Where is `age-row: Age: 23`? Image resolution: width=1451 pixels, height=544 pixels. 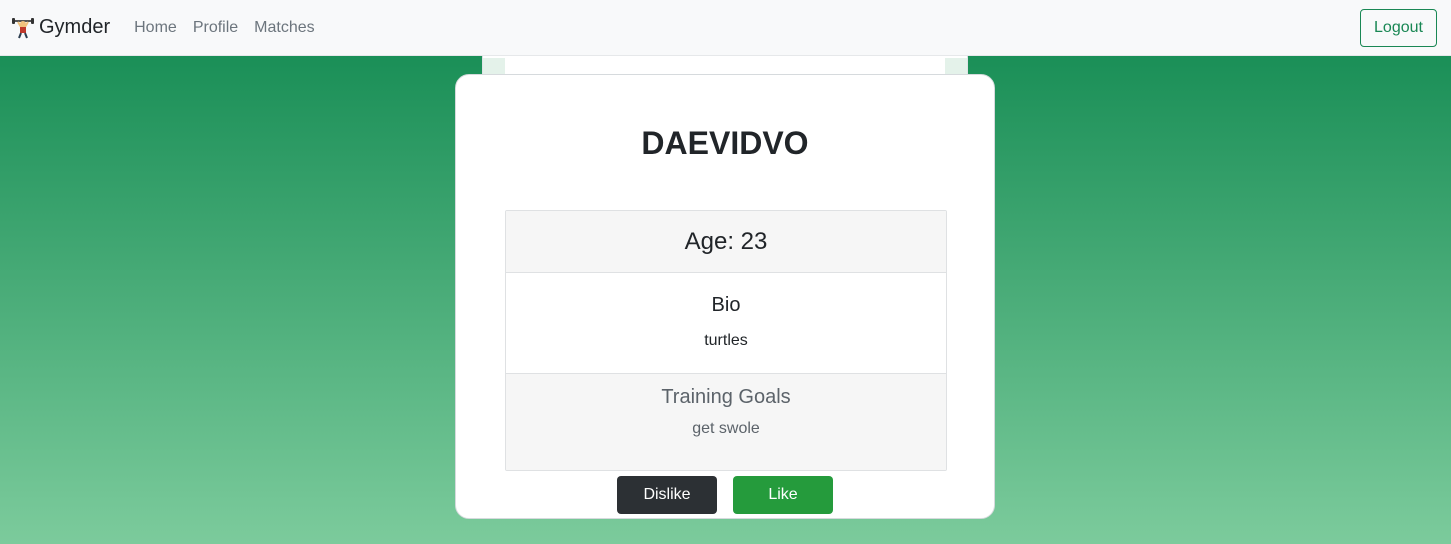 age-row: Age: 23 is located at coordinates (726, 242).